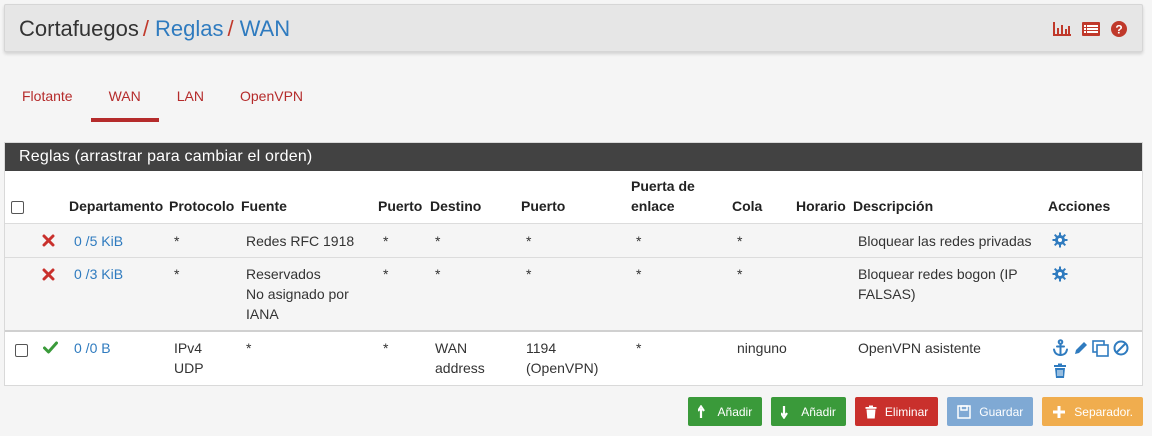 The height and width of the screenshot is (436, 1152). Describe the element at coordinates (297, 294) in the screenshot. I see `source-cell-line2: No asignado por` at that location.